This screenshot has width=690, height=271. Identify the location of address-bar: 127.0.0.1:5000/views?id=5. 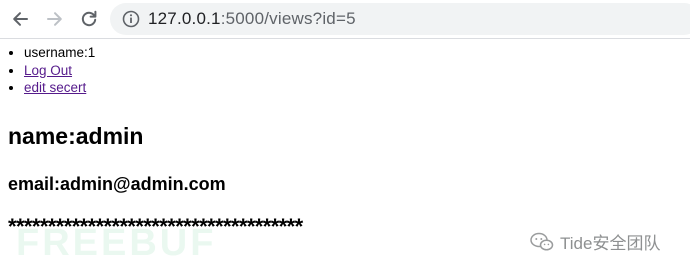
(400, 19).